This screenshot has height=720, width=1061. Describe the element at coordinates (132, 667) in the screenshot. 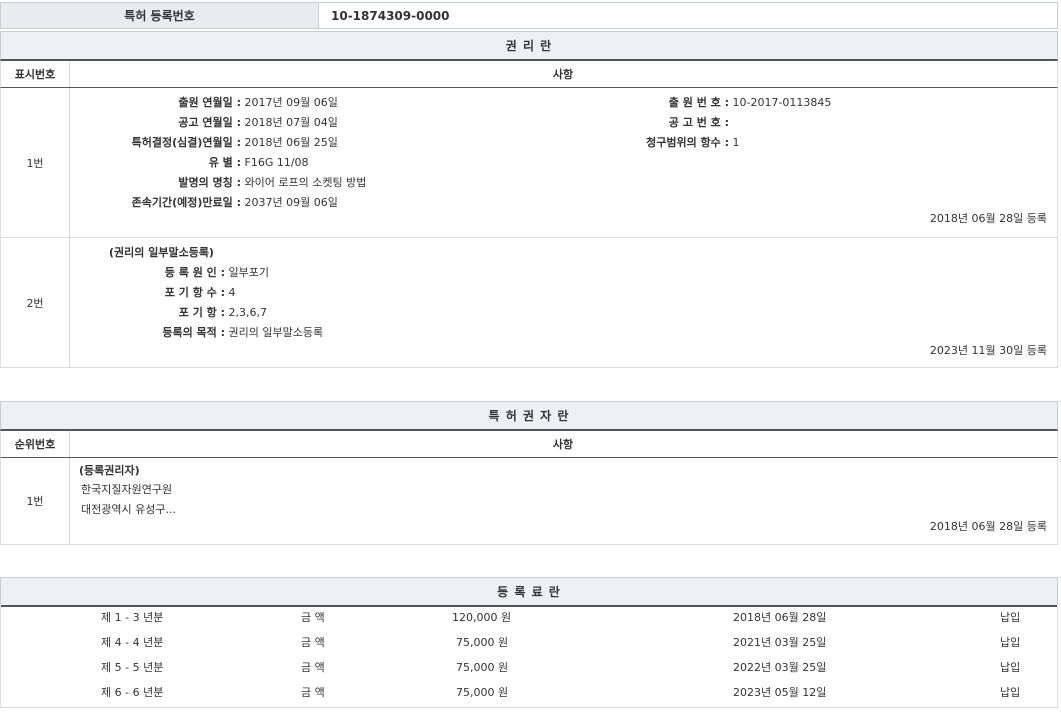

I see `fee-period: 제 5 - 5 년분` at that location.